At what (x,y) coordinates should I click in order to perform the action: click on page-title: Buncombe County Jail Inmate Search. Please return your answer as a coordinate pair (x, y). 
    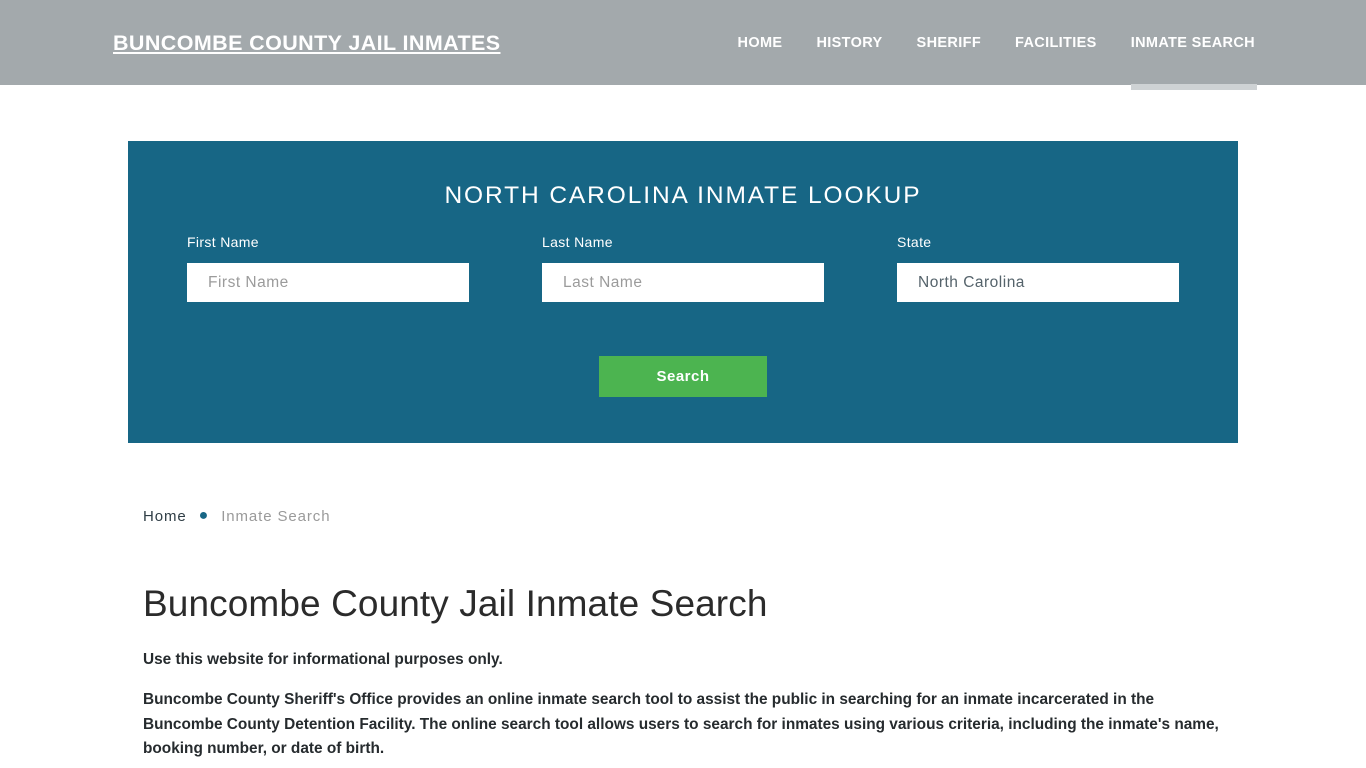
    Looking at the image, I should click on (455, 603).